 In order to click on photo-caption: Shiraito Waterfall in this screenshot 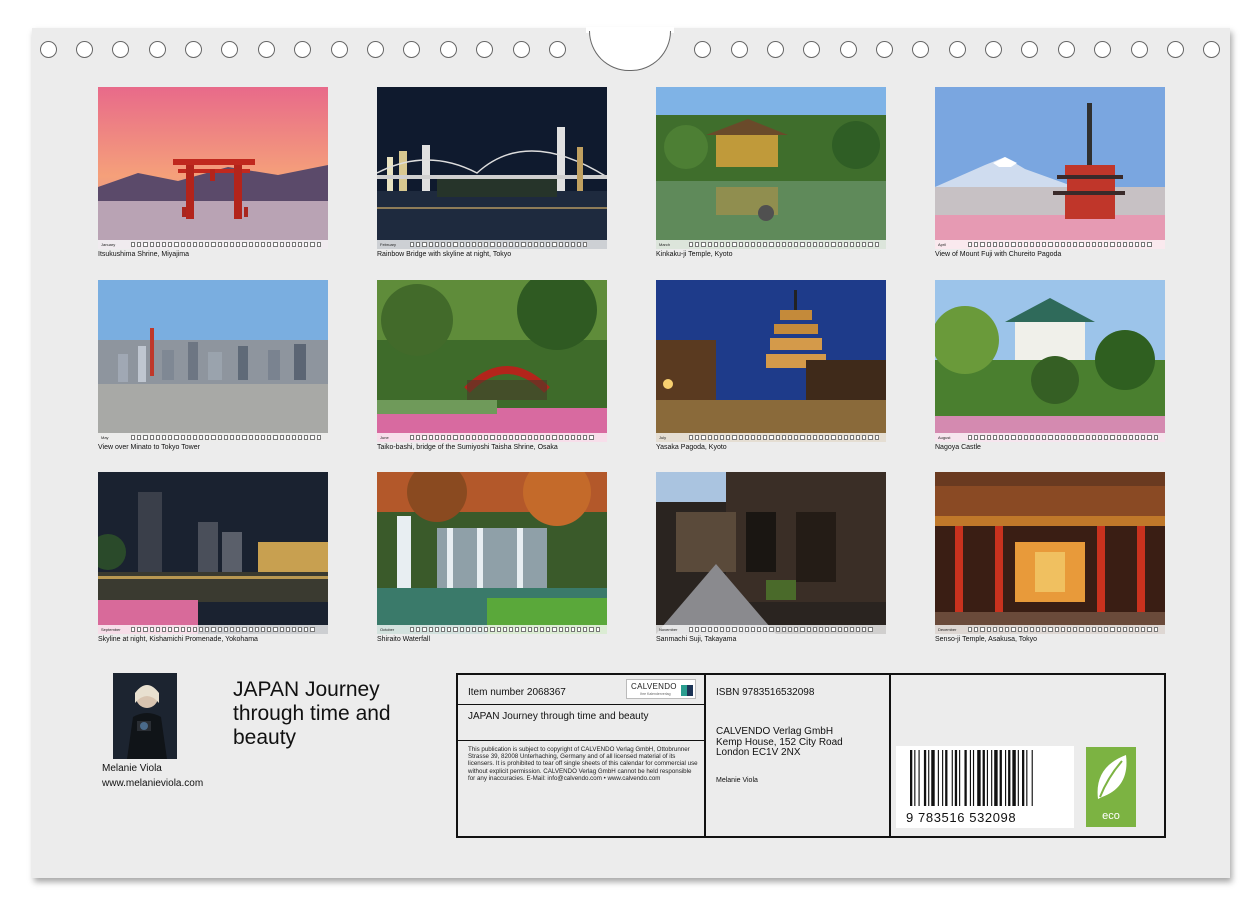, I will do `click(404, 639)`.